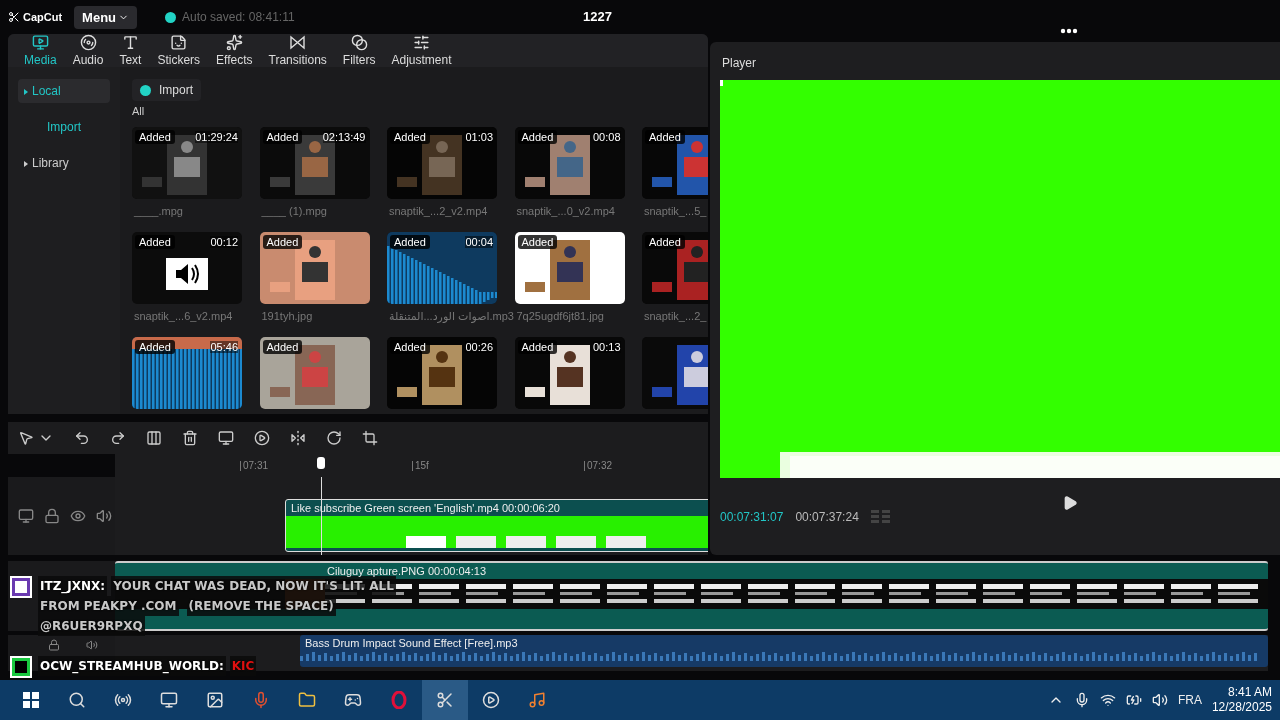 The width and height of the screenshot is (1280, 720). I want to click on delete-icon, so click(190, 437).